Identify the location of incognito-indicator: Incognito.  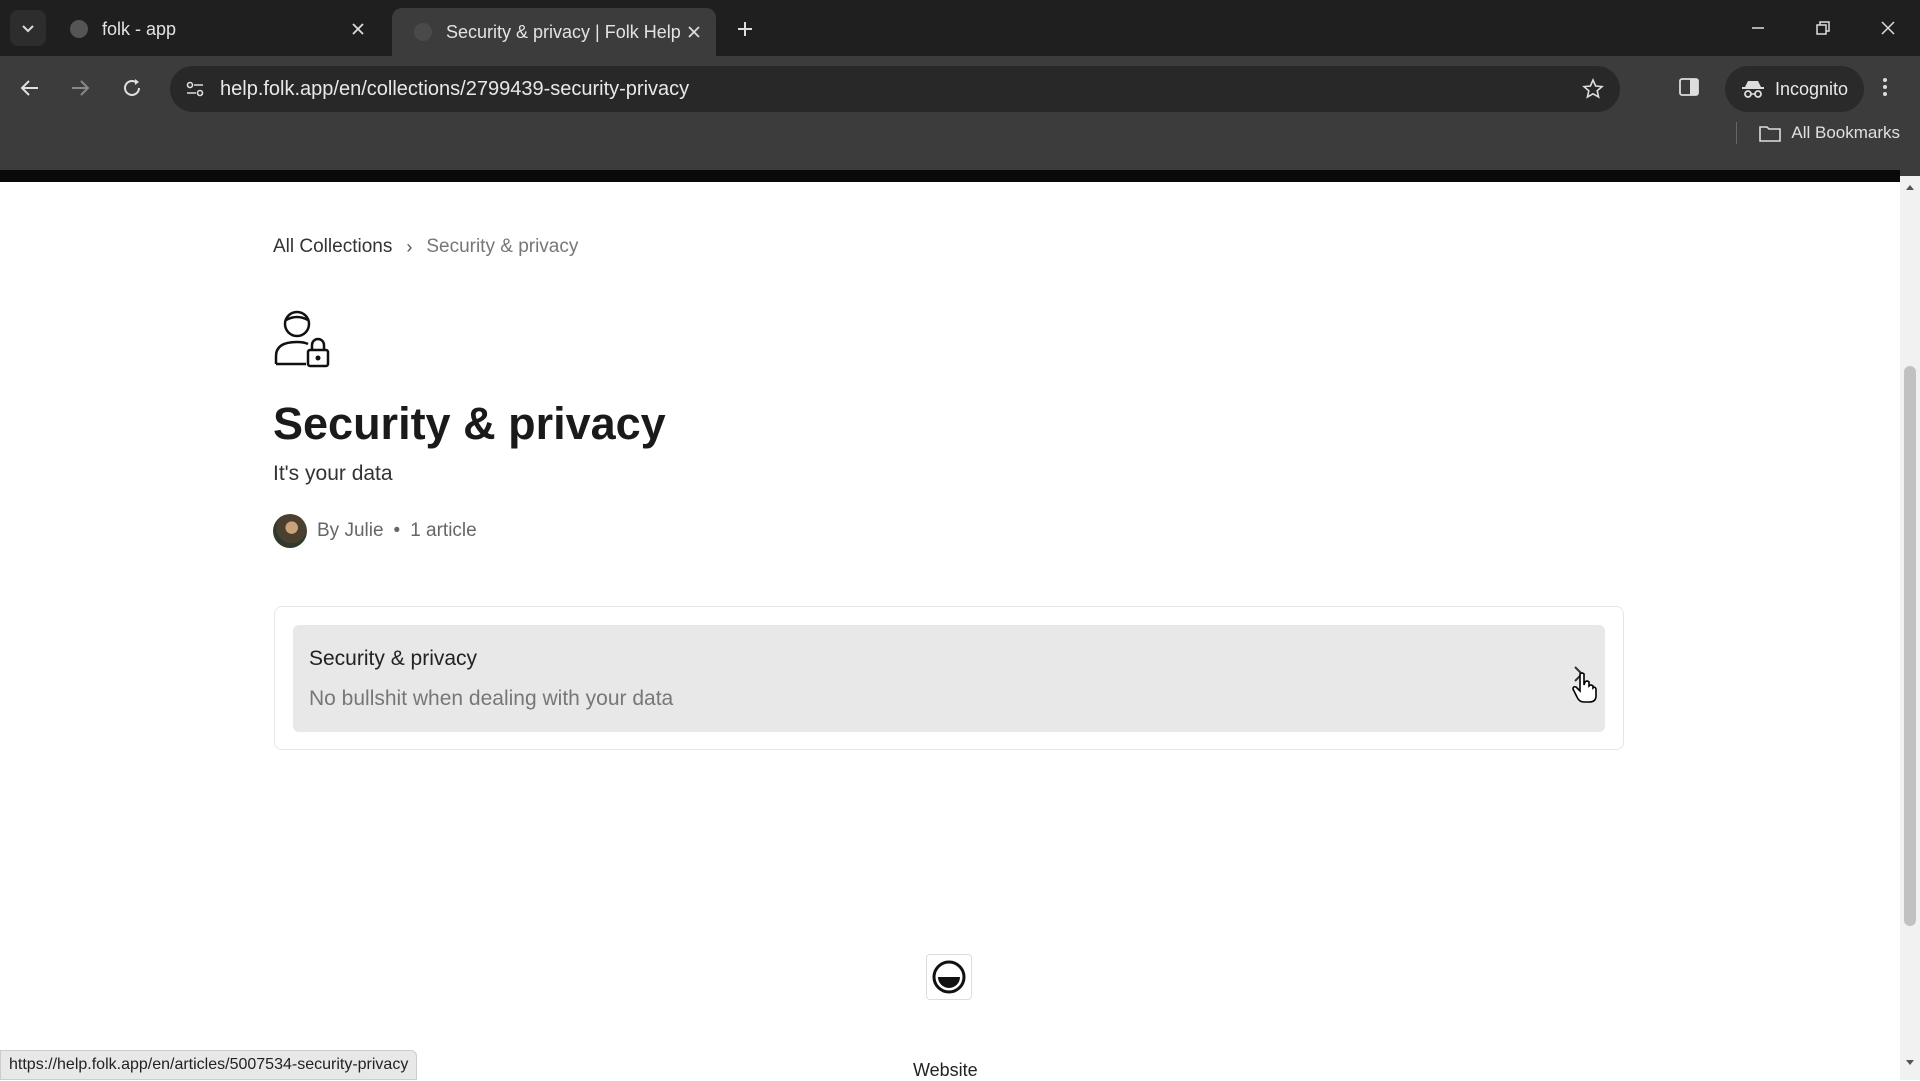
(1795, 89).